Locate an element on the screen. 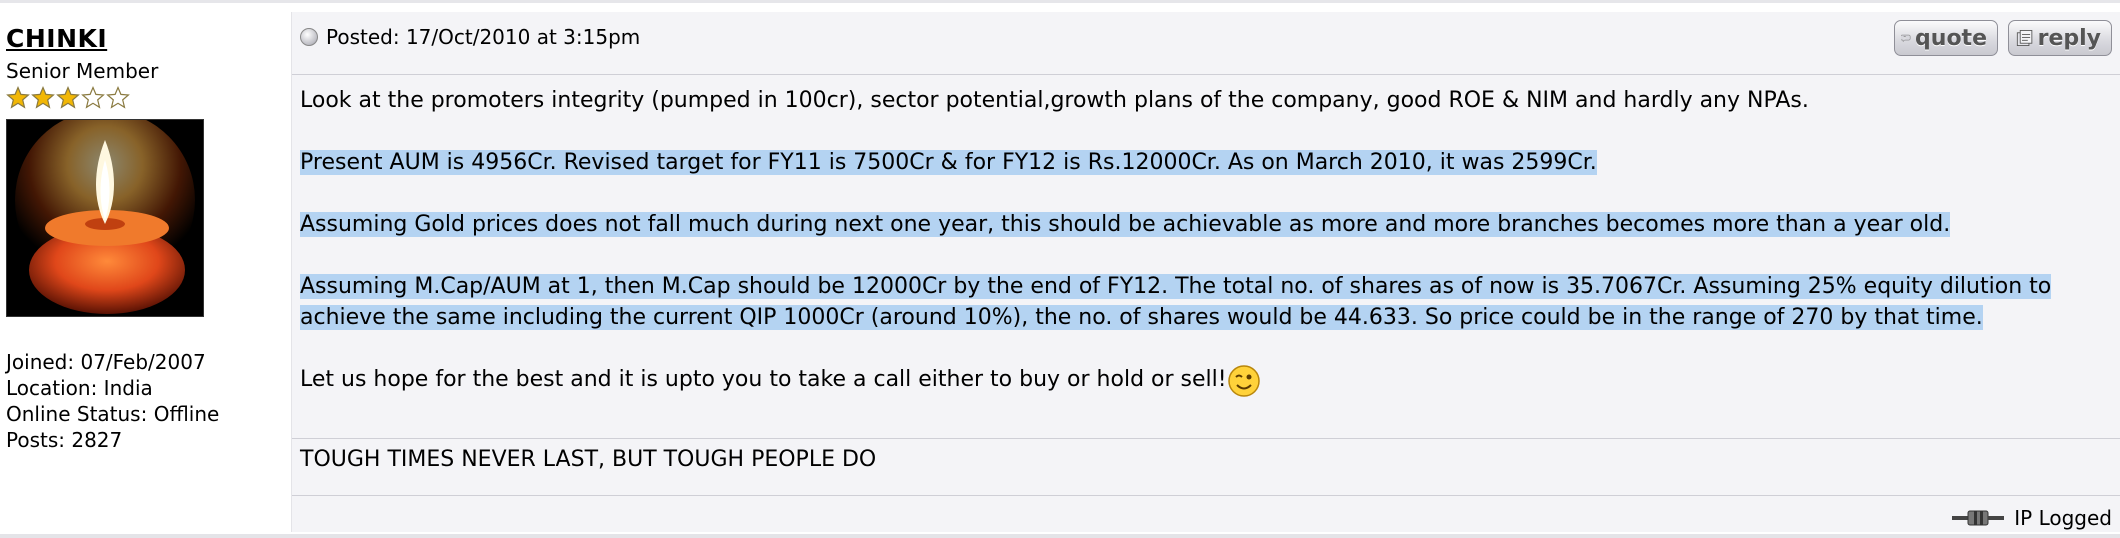 The image size is (2120, 538). wink-smiley-icon is located at coordinates (1243, 381).